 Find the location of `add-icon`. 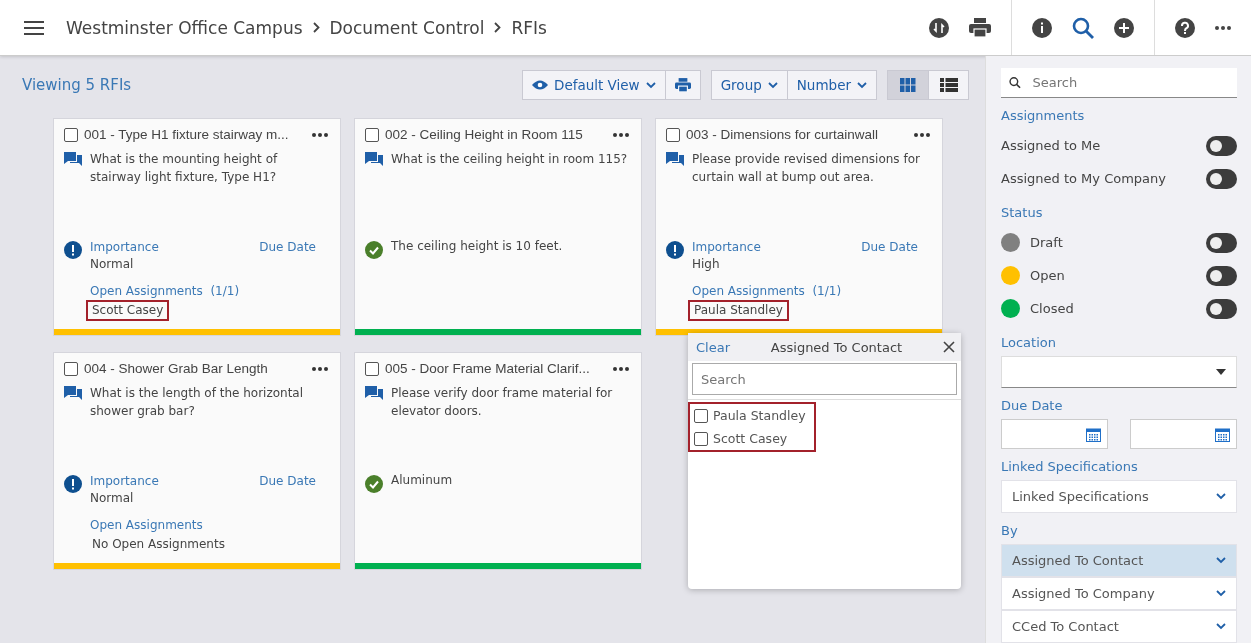

add-icon is located at coordinates (1124, 27).